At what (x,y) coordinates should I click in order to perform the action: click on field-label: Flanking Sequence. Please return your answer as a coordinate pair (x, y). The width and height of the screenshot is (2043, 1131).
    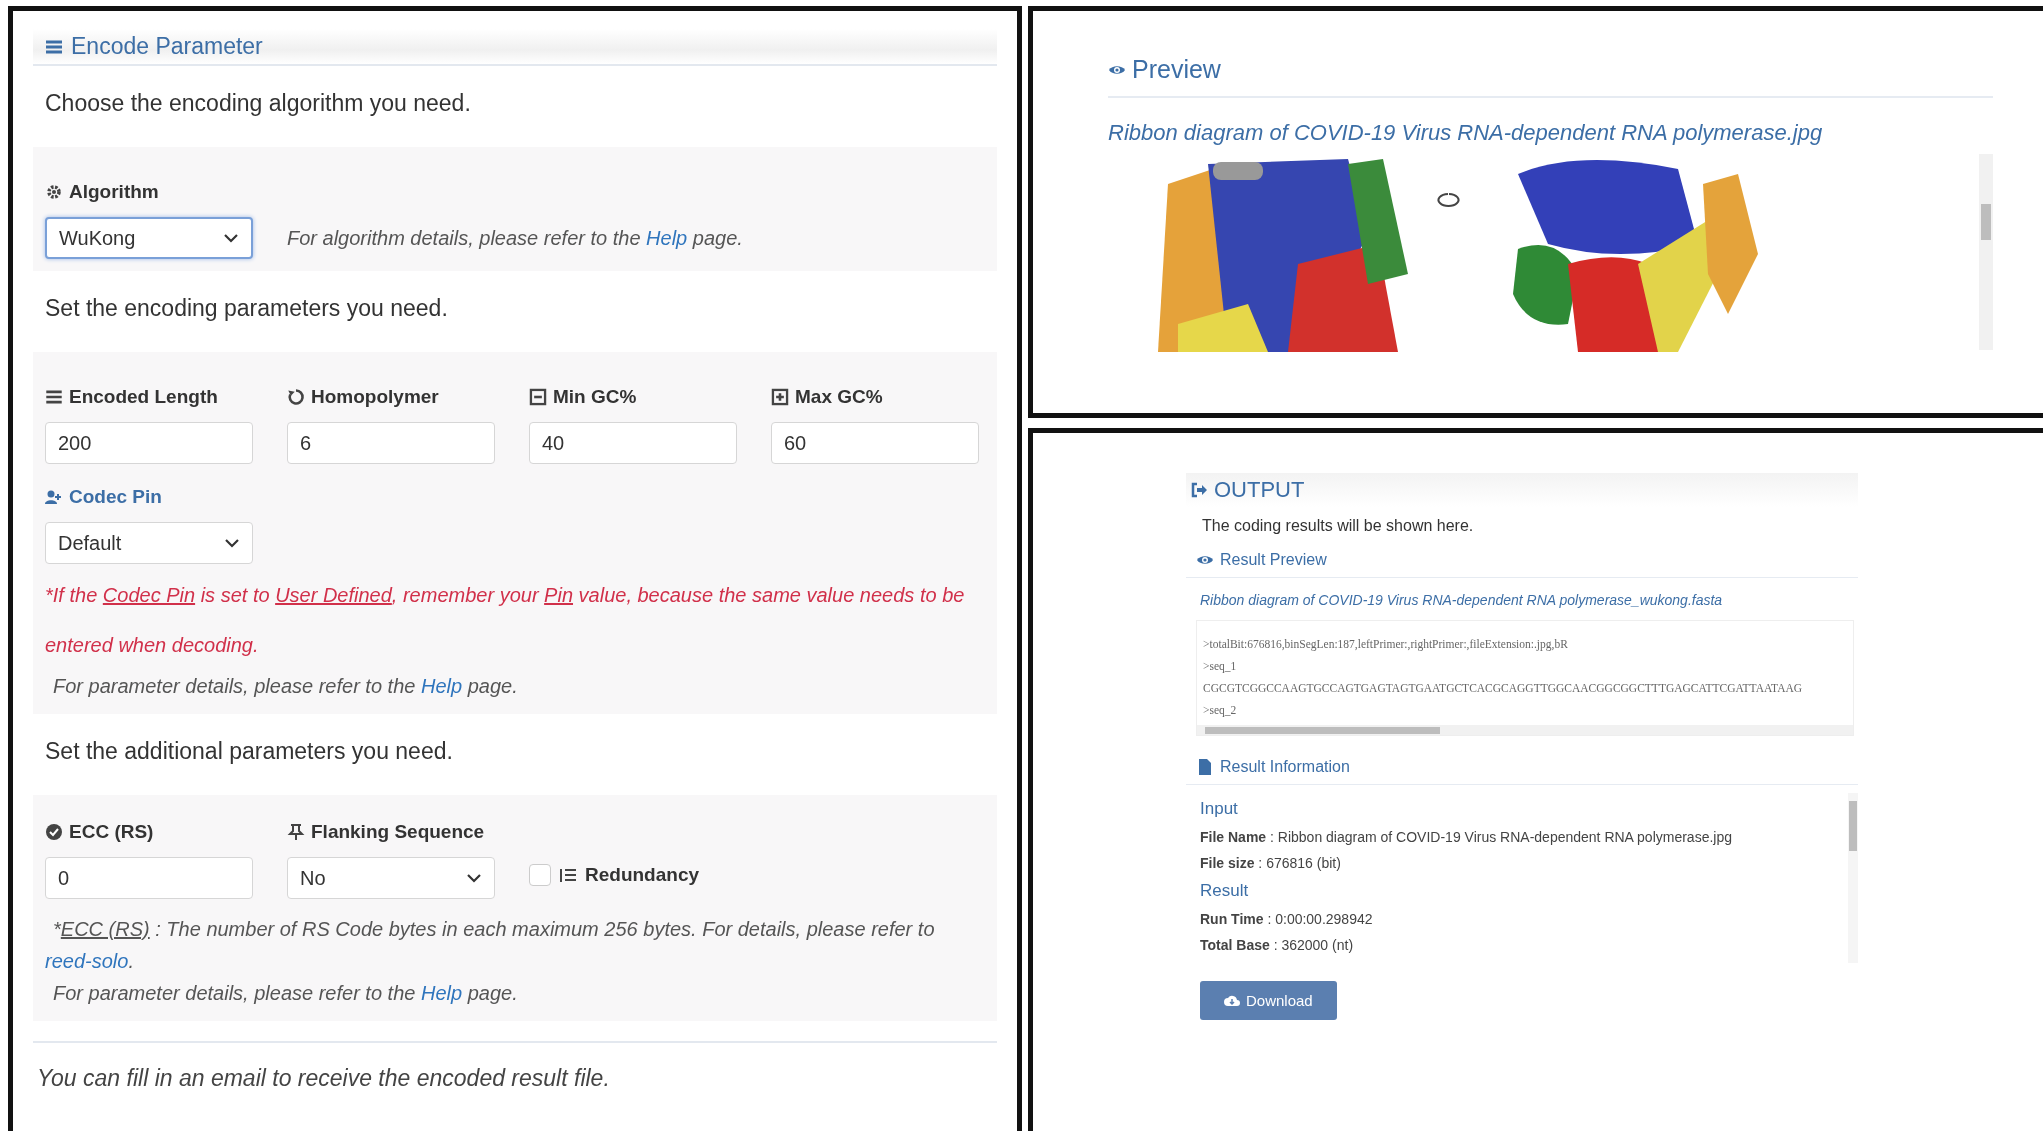
    Looking at the image, I should click on (398, 832).